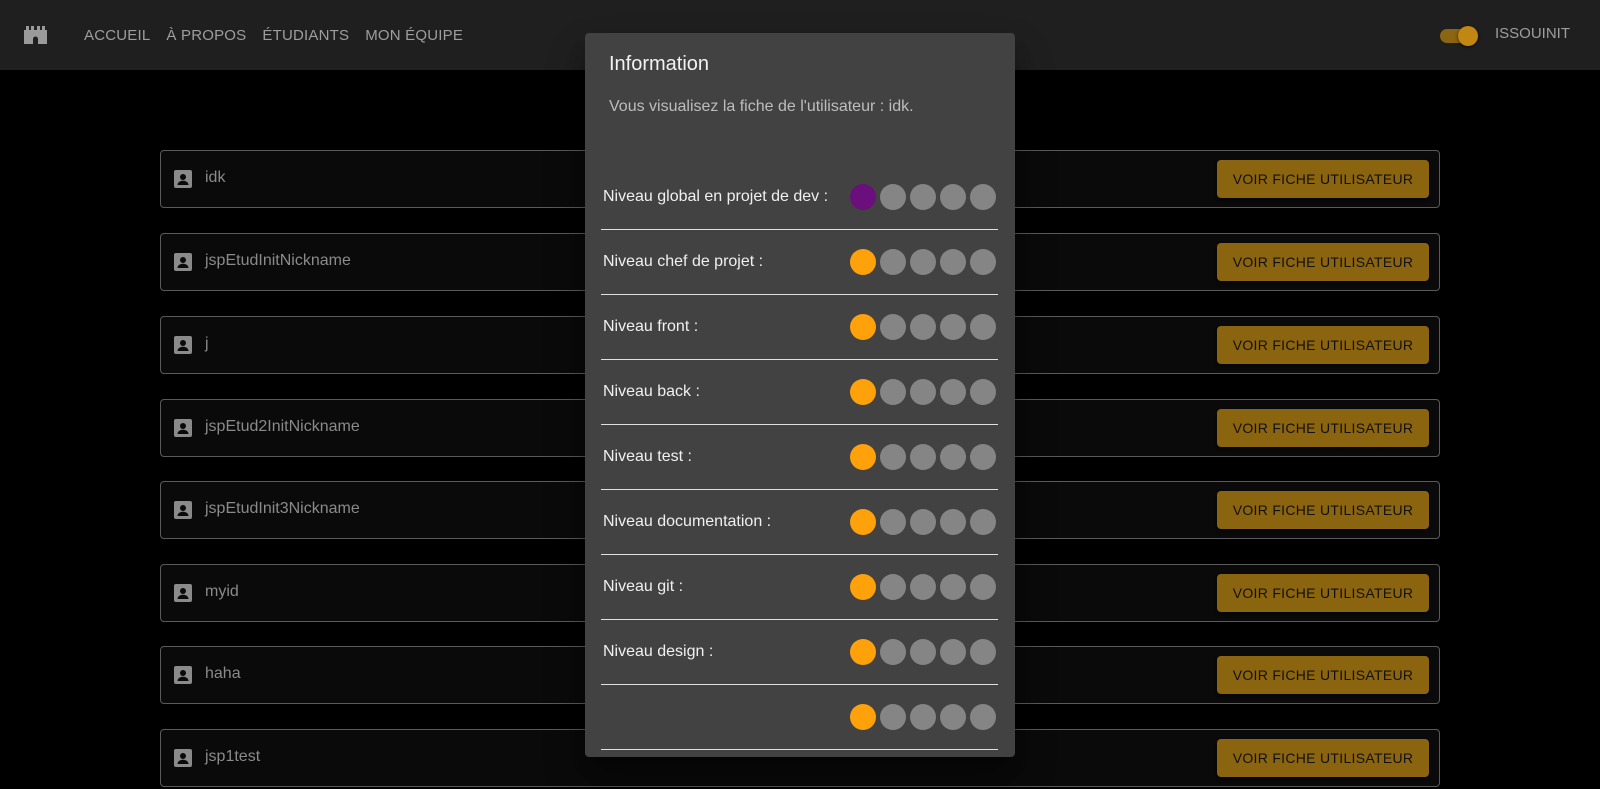 This screenshot has height=789, width=1600. Describe the element at coordinates (799, 718) in the screenshot. I see `skill-row` at that location.